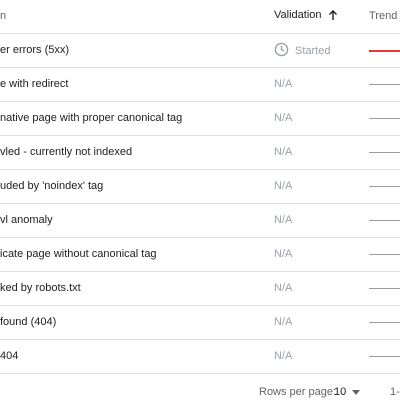  Describe the element at coordinates (332, 15) in the screenshot. I see `sort-ascending-icon` at that location.